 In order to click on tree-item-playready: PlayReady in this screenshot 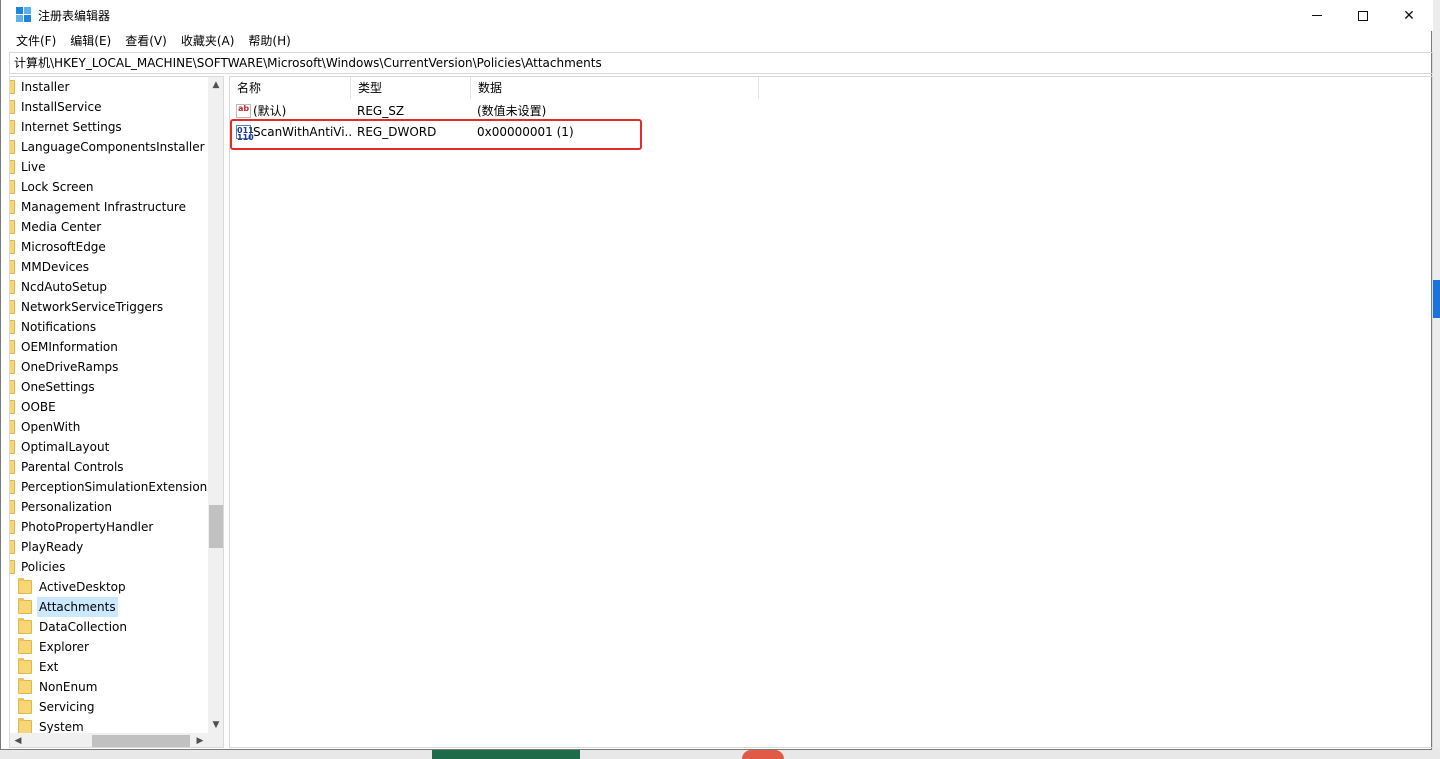, I will do `click(109, 547)`.